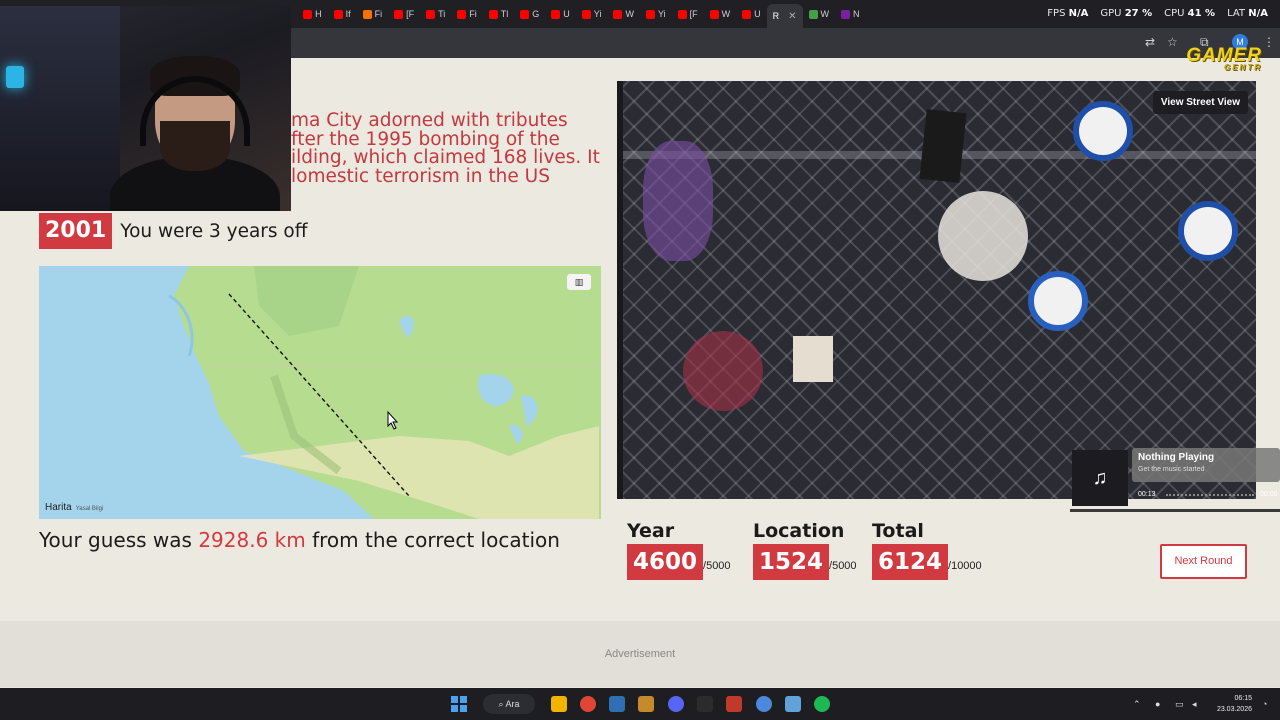 The image size is (1280, 720). I want to click on microphone-icon: ●, so click(1157, 704).